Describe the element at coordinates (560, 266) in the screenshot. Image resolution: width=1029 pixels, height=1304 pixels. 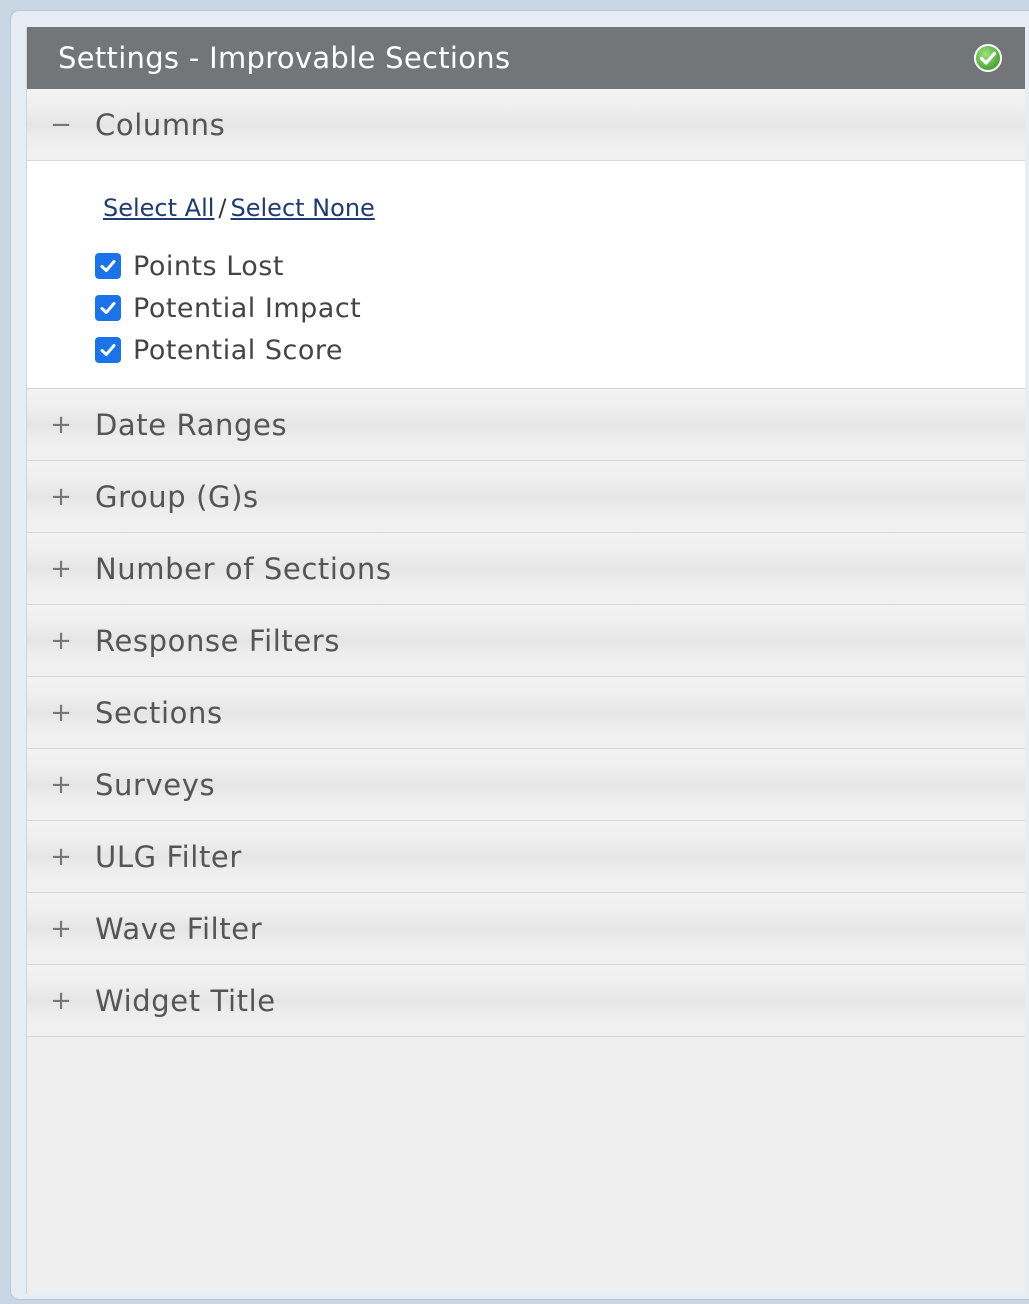
I see `column-option-points-lost: Points Lost` at that location.